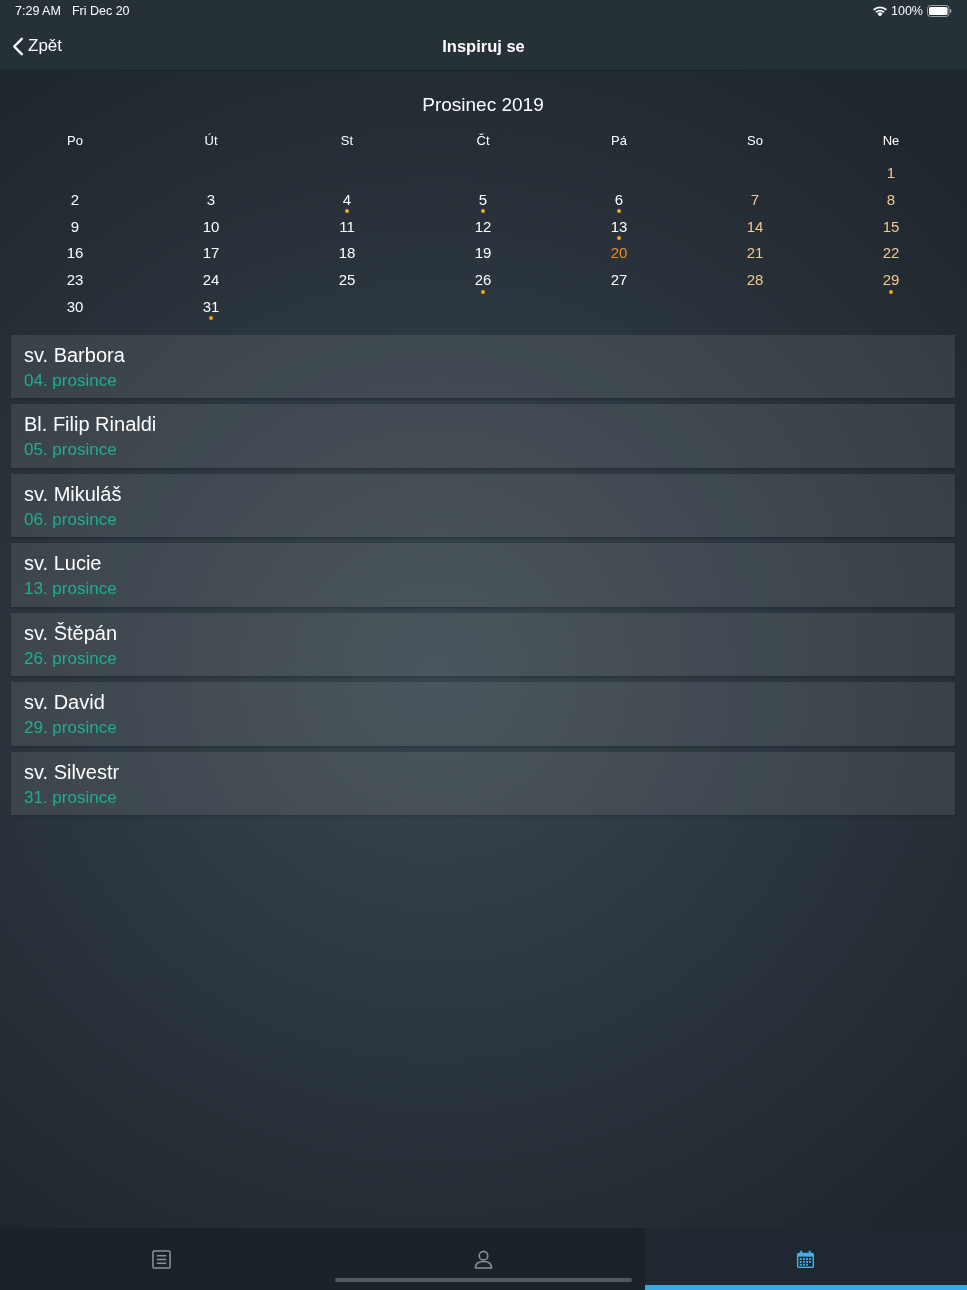 This screenshot has width=967, height=1290. Describe the element at coordinates (483, 366) in the screenshot. I see `event-card: sv. Barbora 04. prosince` at that location.